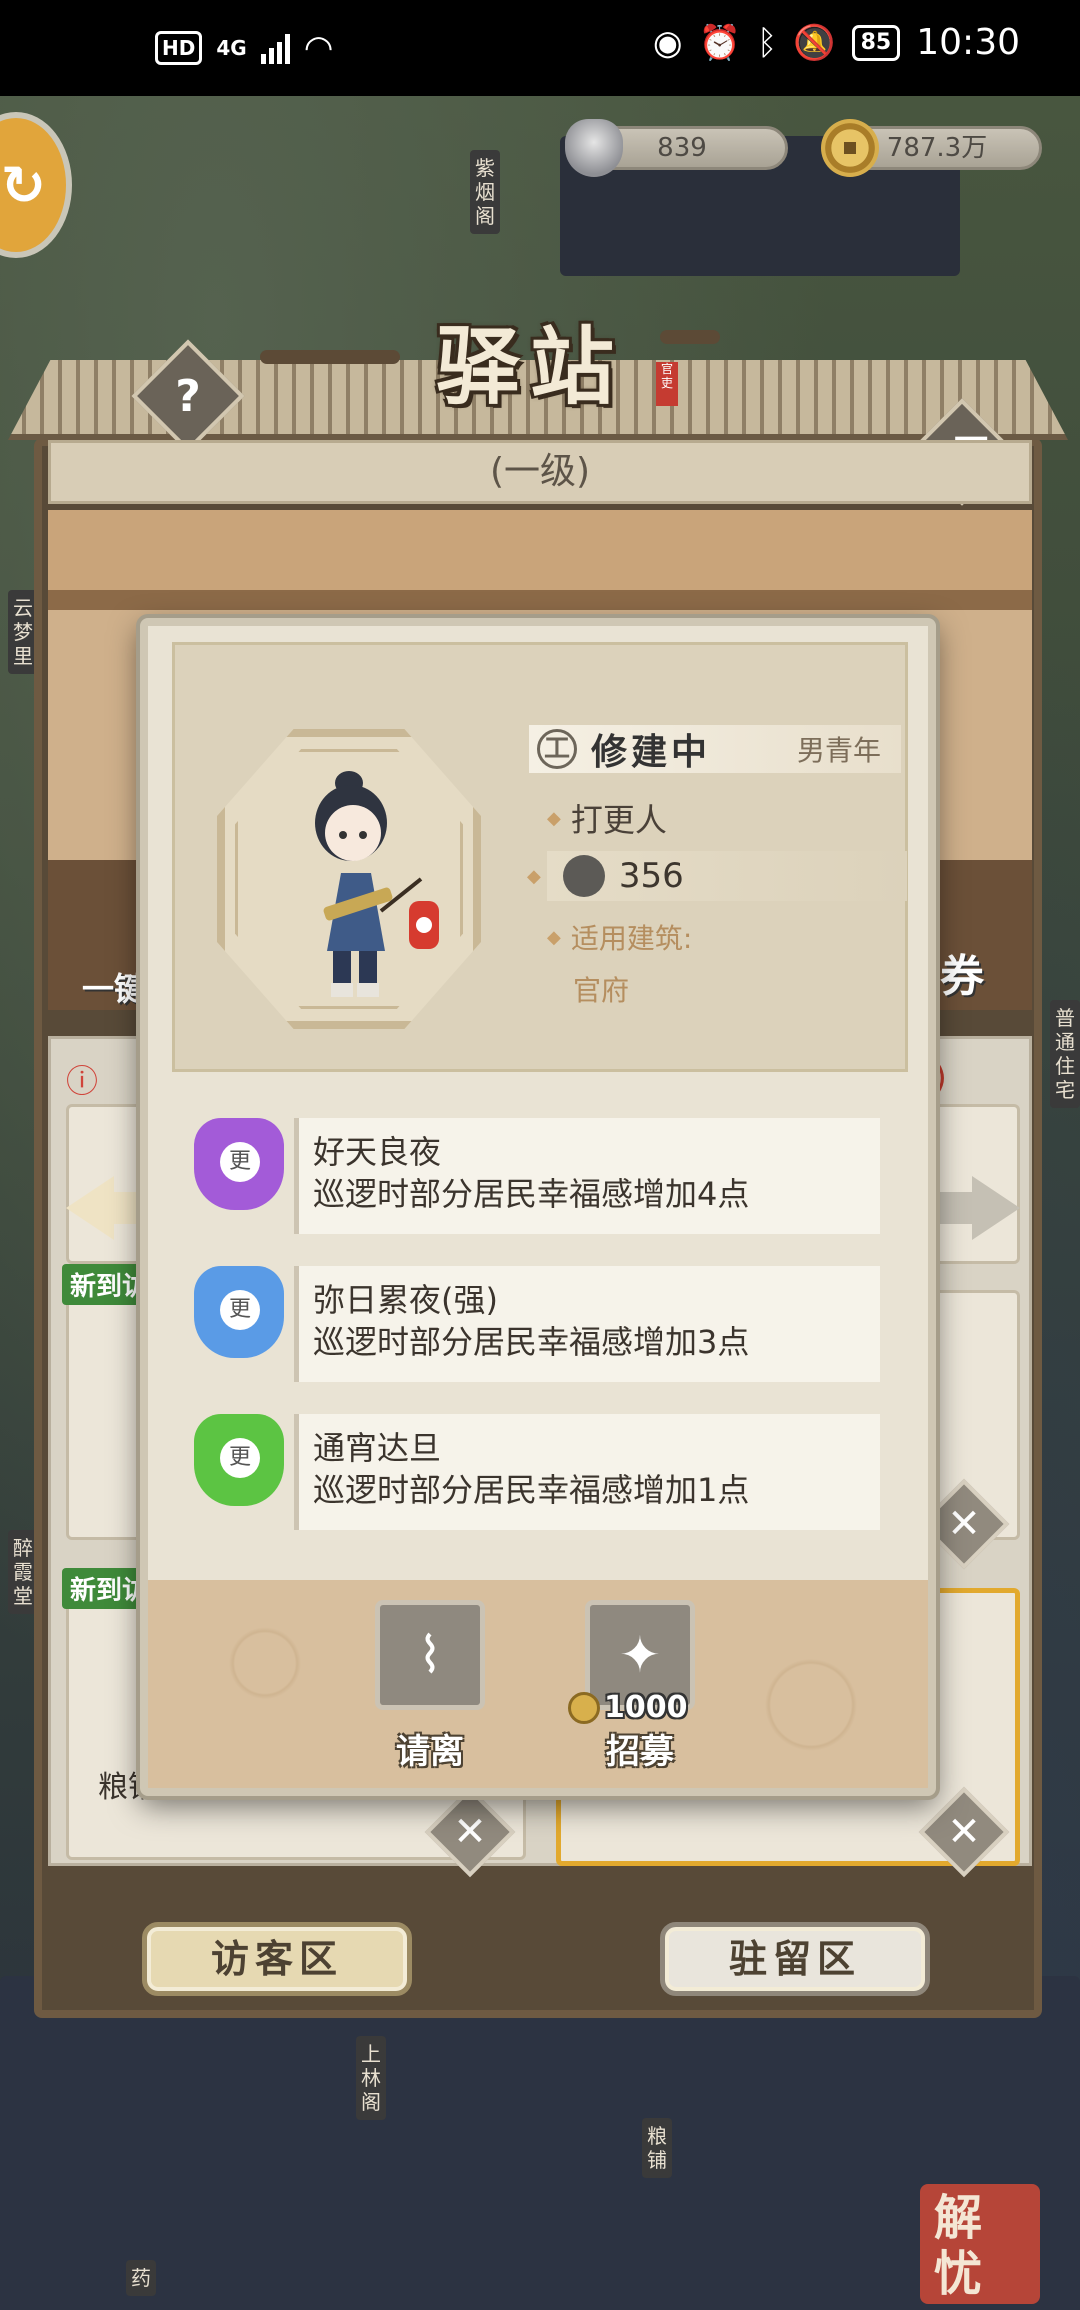 Image resolution: width=1080 pixels, height=2310 pixels. I want to click on lantern-purple-icon, so click(239, 1164).